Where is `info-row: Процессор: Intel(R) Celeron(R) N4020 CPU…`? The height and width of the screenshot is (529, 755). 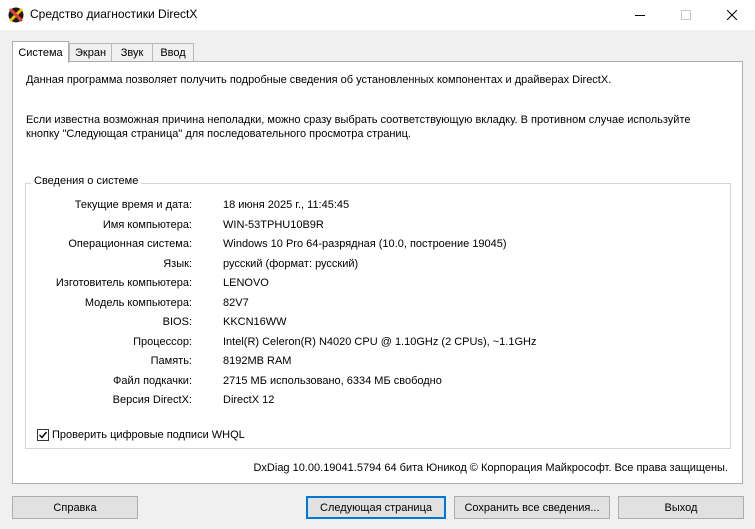 info-row: Процессор: Intel(R) Celeron(R) N4020 CPU… is located at coordinates (379, 344).